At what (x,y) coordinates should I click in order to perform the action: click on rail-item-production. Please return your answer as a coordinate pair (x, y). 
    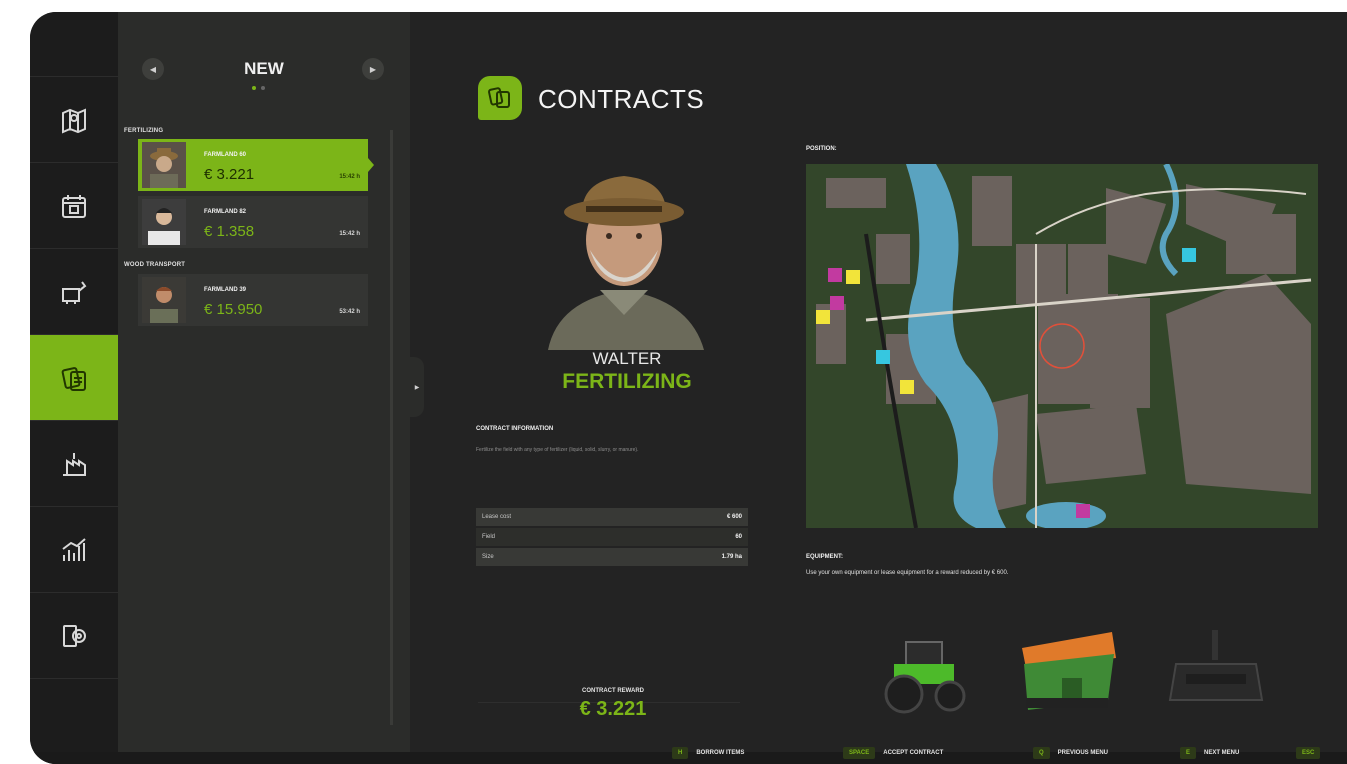
    Looking at the image, I should click on (74, 463).